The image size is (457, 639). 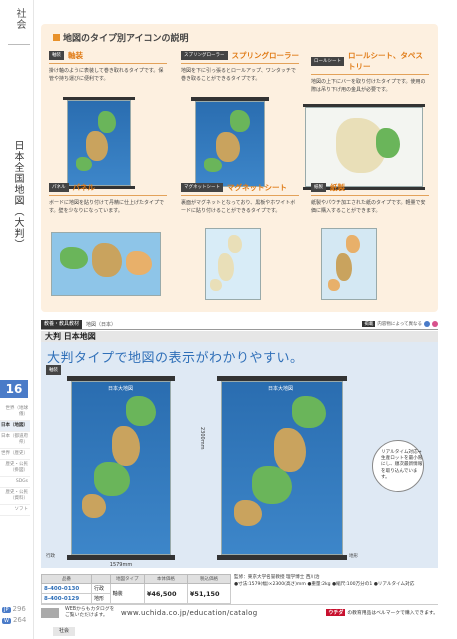 I want to click on rail-nav-item-active: 日本（地図）, so click(x=15, y=426).